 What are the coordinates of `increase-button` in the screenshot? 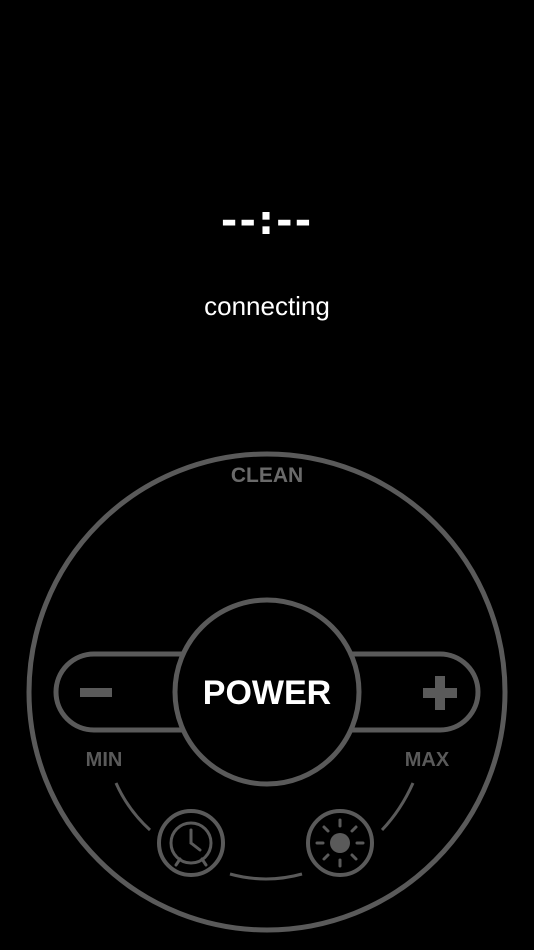 It's located at (440, 692).